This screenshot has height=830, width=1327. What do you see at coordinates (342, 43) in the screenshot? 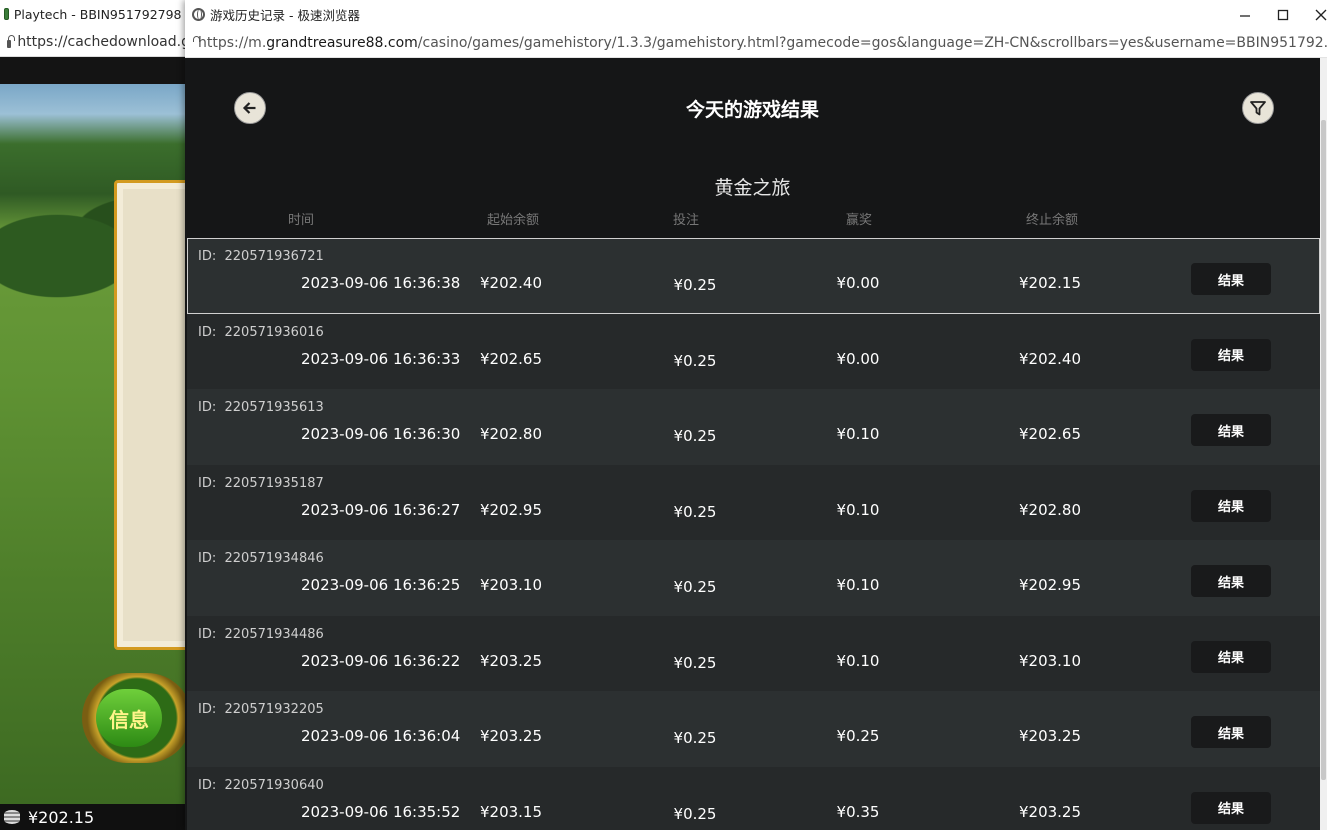
I see `url-host: grandtreasure88.com` at bounding box center [342, 43].